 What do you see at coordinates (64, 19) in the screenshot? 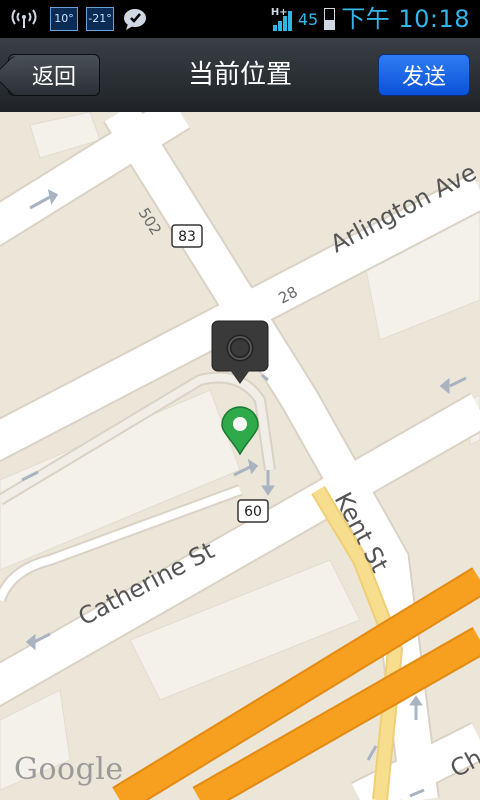
I see `temperature-icon: 10°` at bounding box center [64, 19].